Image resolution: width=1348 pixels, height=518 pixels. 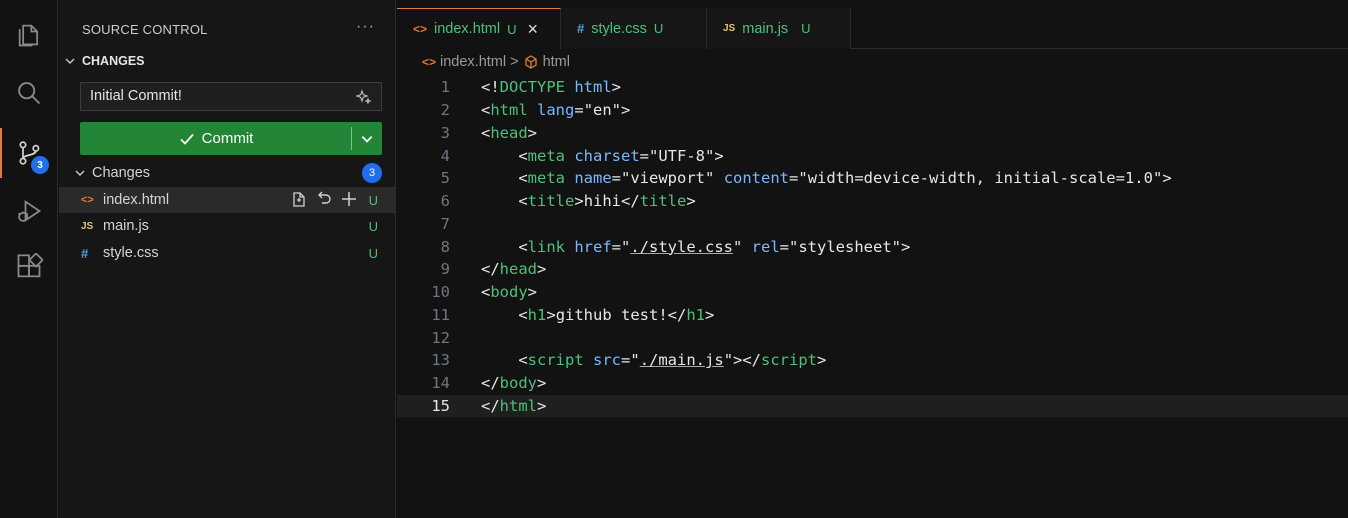 I want to click on code-text: <!DOCTYPE html>, so click(x=551, y=87).